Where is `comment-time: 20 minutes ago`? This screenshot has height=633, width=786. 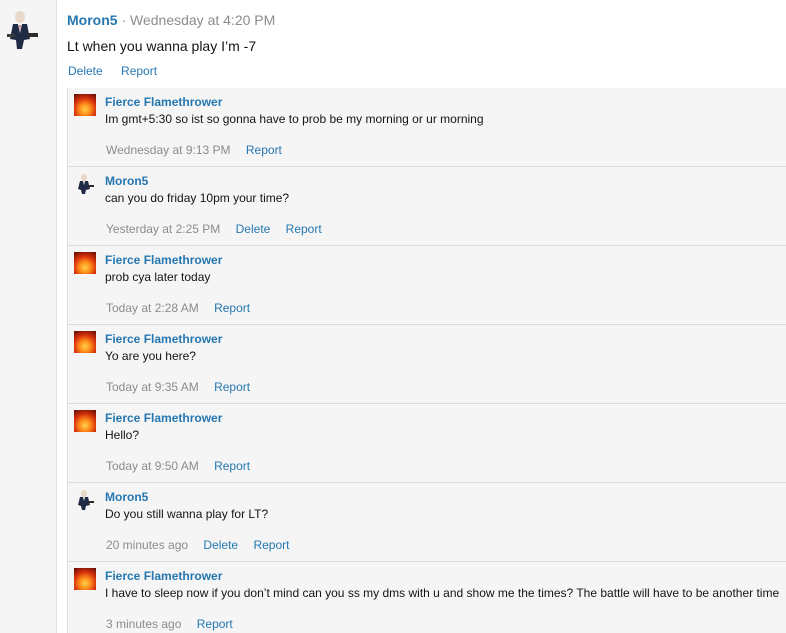 comment-time: 20 minutes ago is located at coordinates (147, 545).